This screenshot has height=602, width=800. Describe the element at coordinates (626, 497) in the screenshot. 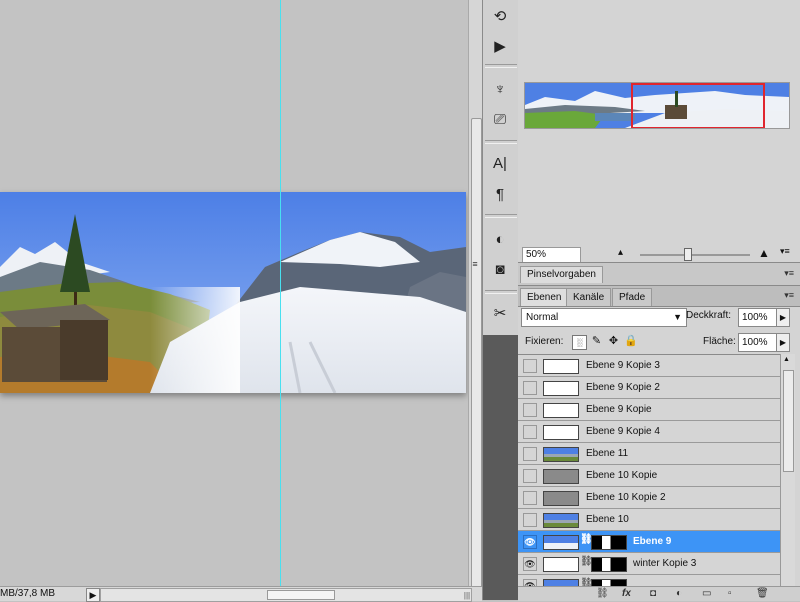

I see `layer-name: Ebene 10 Kopie 2` at that location.